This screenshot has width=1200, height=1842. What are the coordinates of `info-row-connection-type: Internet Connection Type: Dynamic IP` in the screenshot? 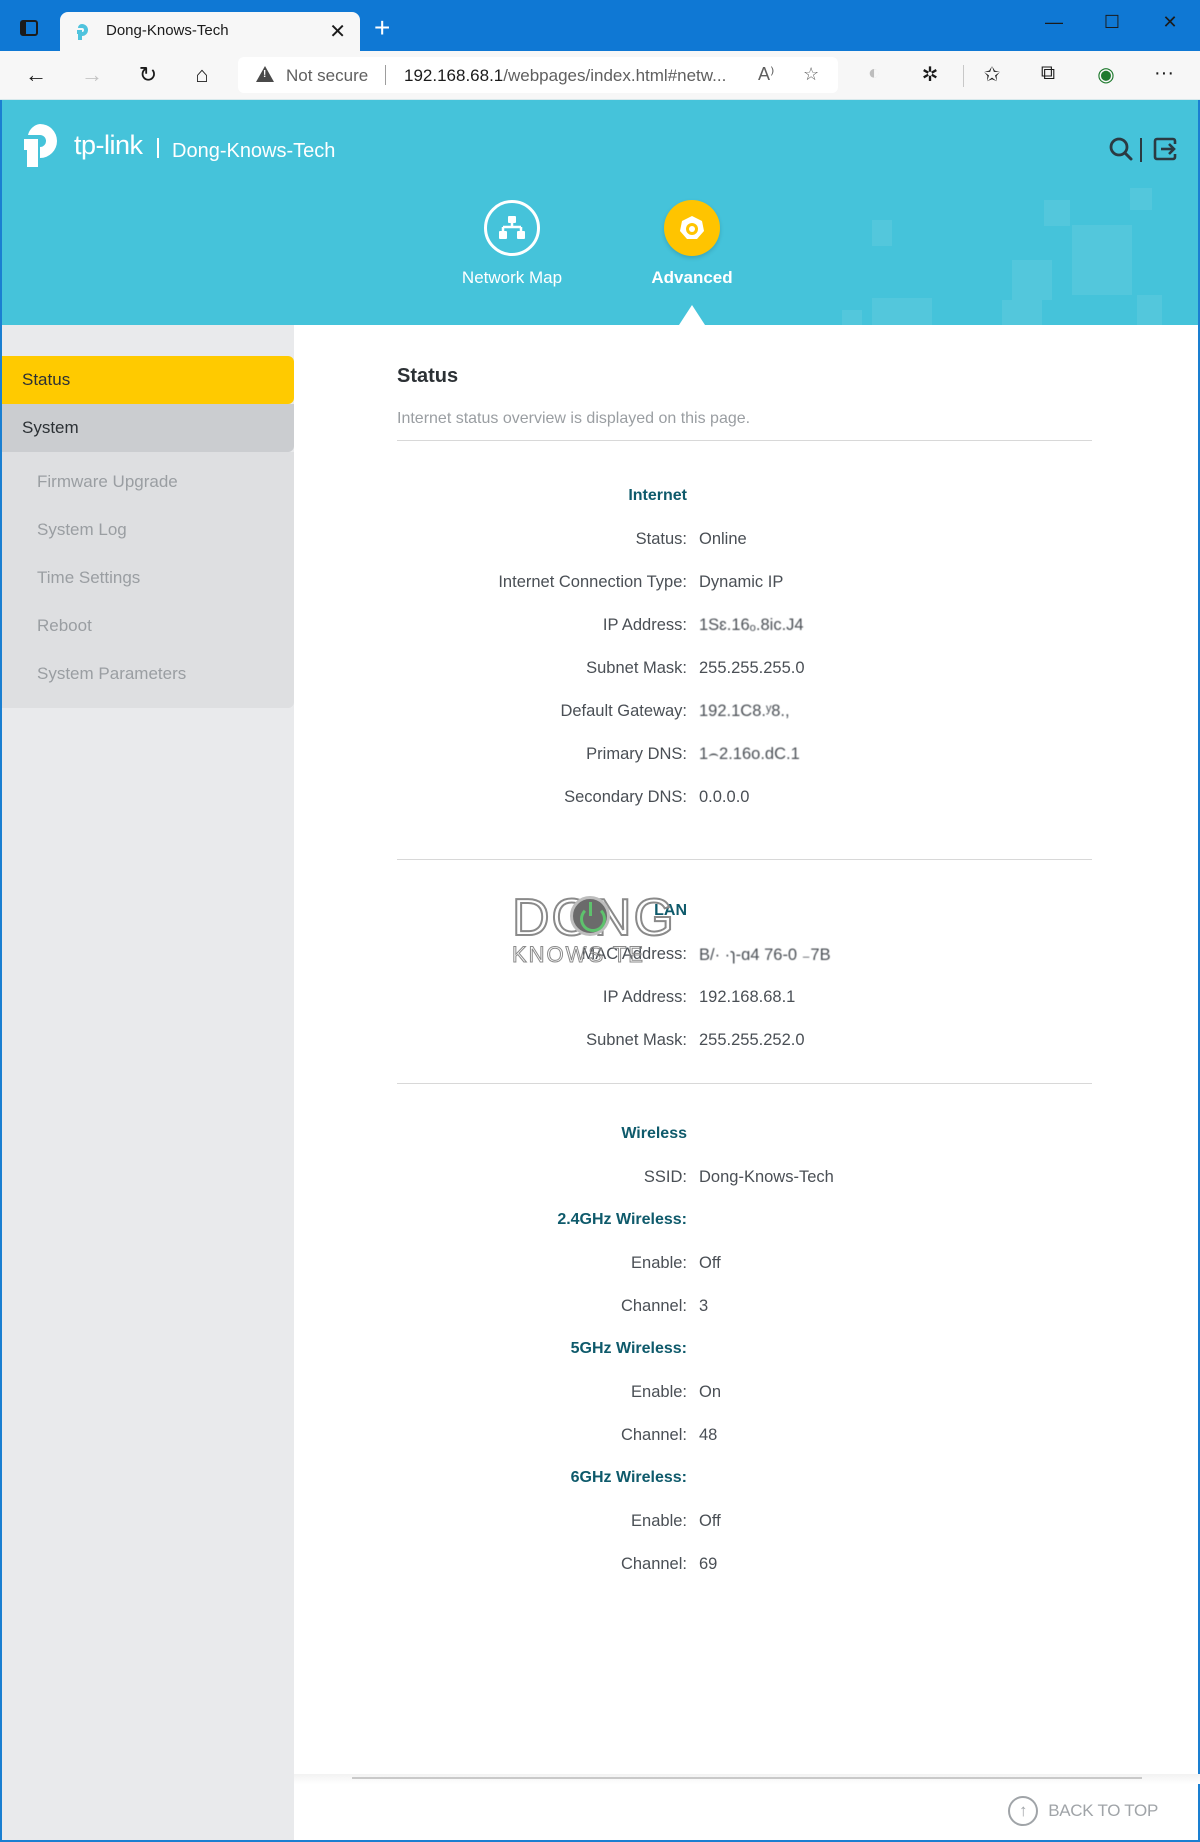 It's located at (744, 584).